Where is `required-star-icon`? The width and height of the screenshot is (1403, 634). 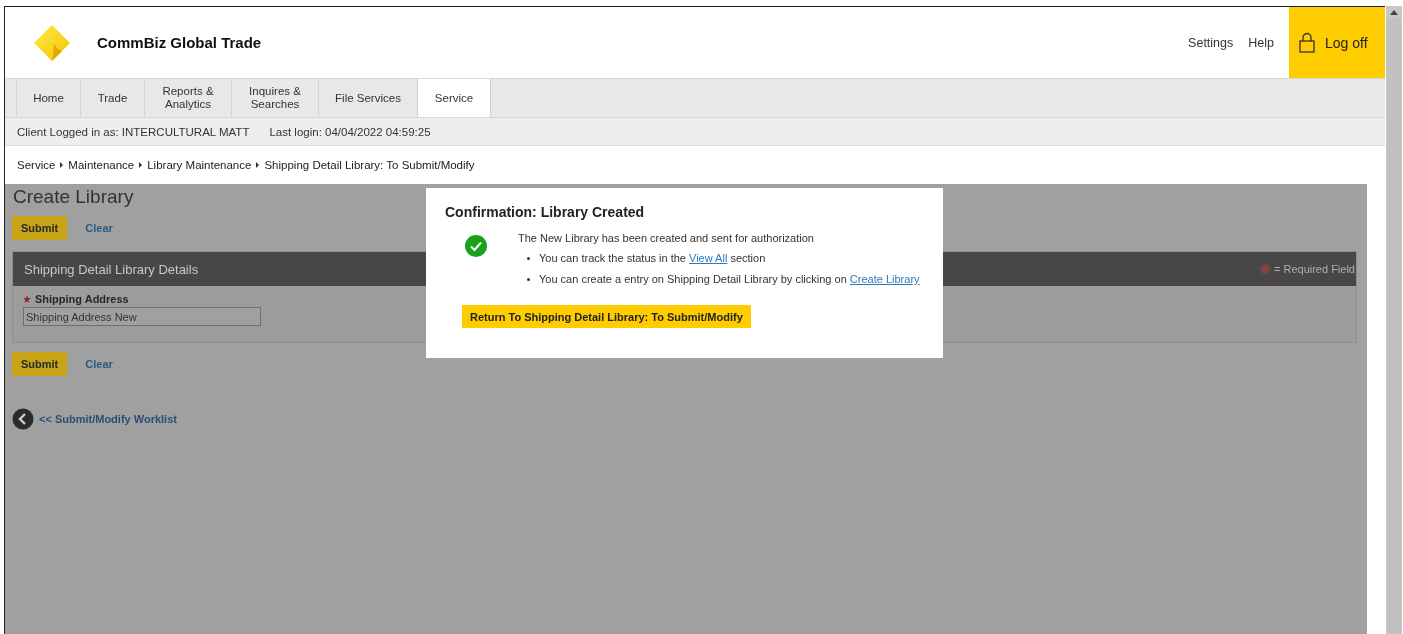 required-star-icon is located at coordinates (1264, 269).